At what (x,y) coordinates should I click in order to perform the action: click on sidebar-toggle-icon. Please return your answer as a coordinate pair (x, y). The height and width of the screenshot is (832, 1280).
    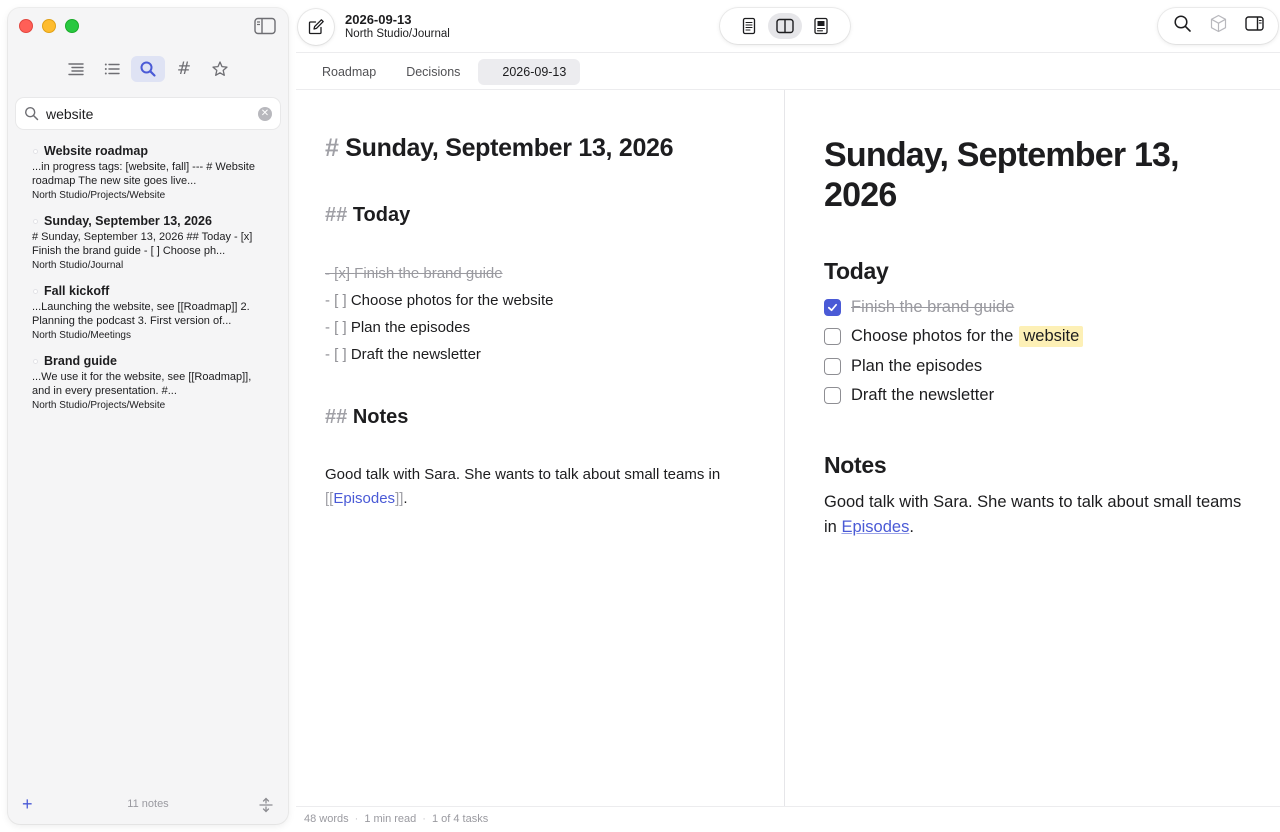
    Looking at the image, I should click on (265, 26).